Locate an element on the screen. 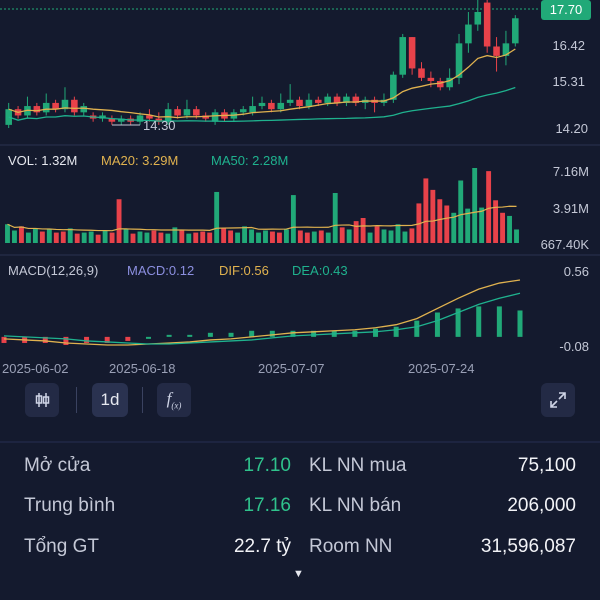 The image size is (600, 600). interval-button: 1d is located at coordinates (110, 400).